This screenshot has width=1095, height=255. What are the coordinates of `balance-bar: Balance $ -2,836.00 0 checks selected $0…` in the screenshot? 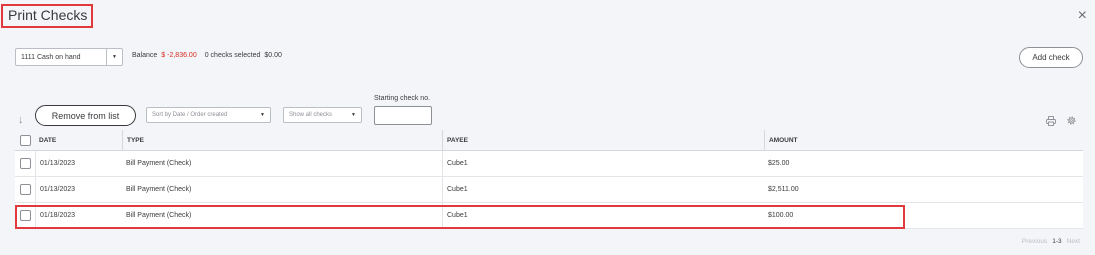 It's located at (207, 55).